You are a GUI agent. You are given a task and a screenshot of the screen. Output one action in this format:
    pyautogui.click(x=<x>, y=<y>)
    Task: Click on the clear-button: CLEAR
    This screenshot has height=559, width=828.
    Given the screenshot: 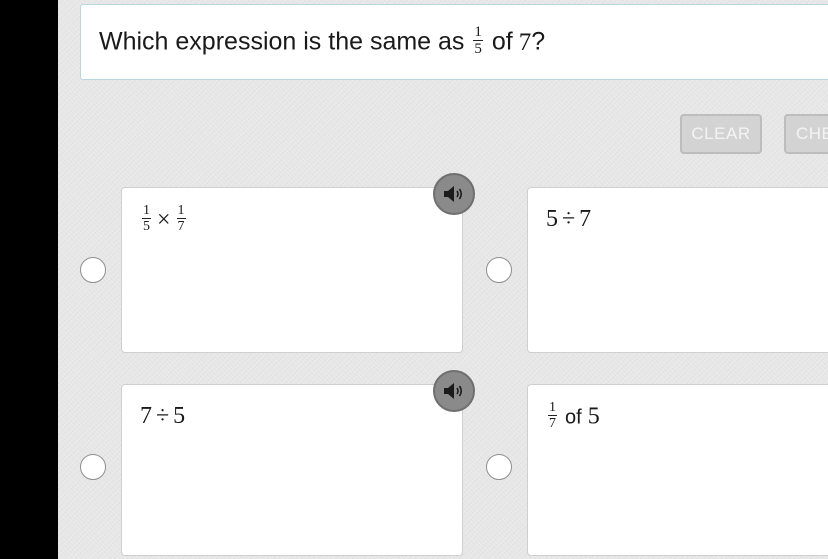 What is the action you would take?
    pyautogui.click(x=721, y=134)
    